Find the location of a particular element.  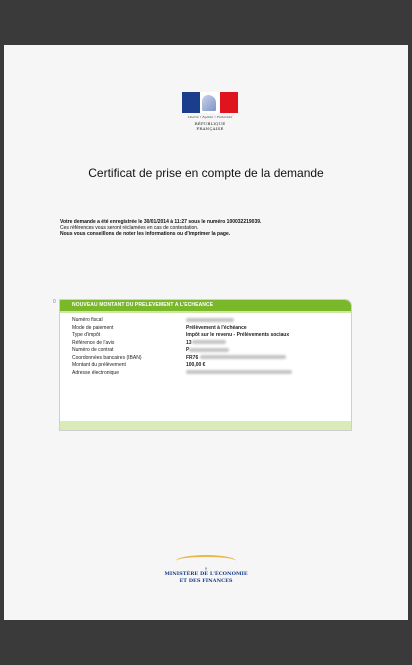

detail-row: Numéro fiscal is located at coordinates (211, 321).